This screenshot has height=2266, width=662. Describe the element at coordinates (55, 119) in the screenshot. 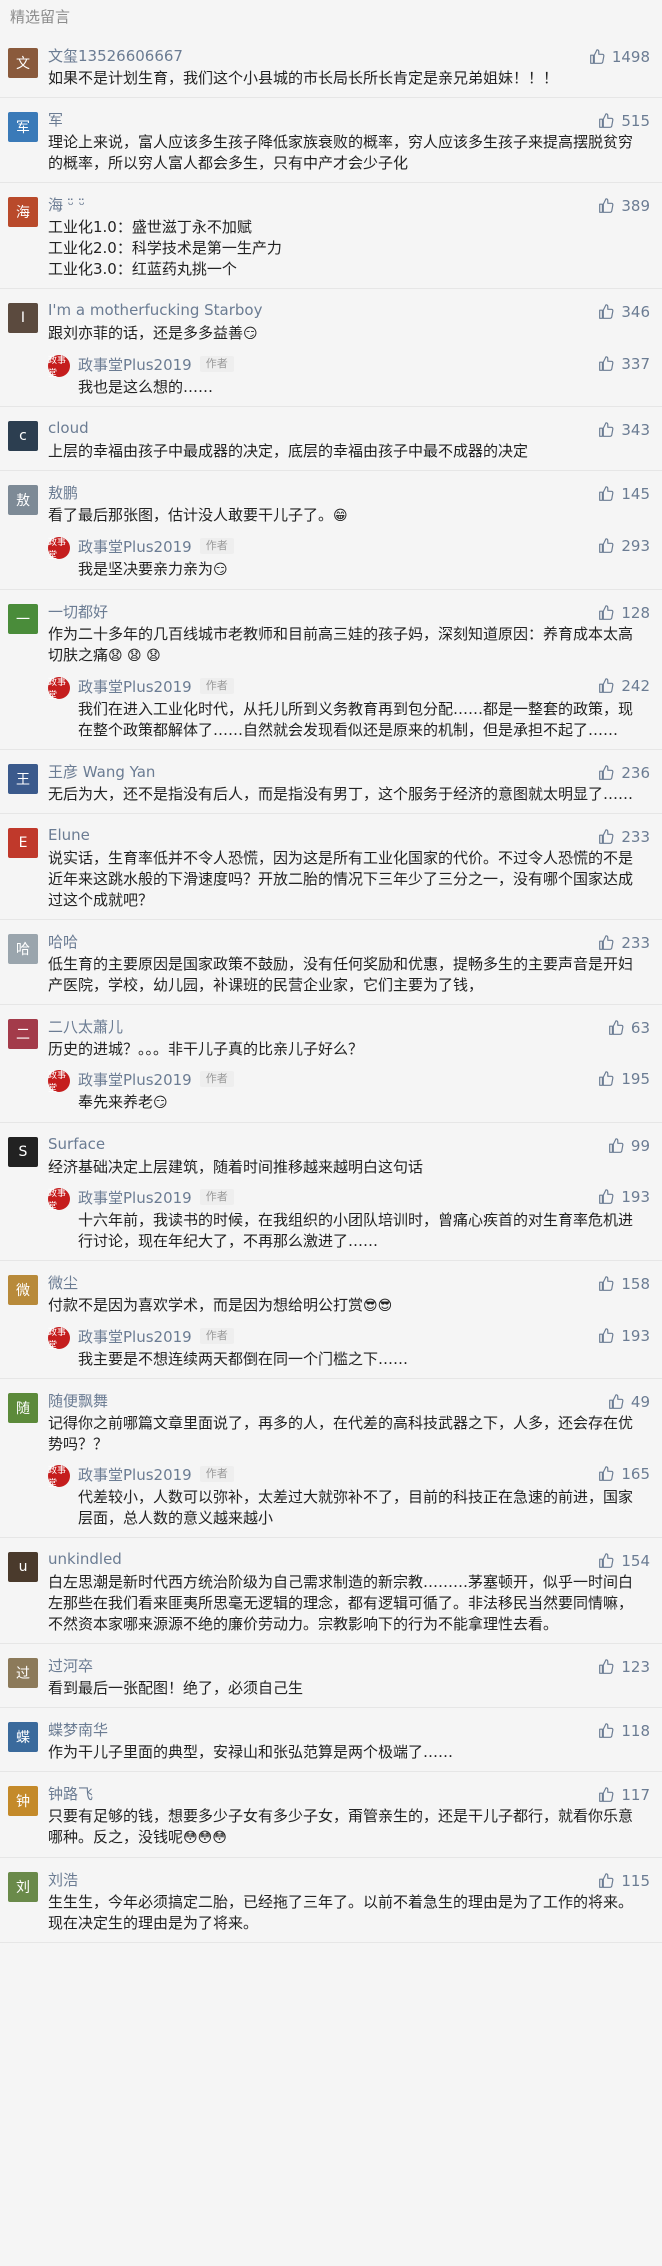

I see `commenter-name: 军` at that location.